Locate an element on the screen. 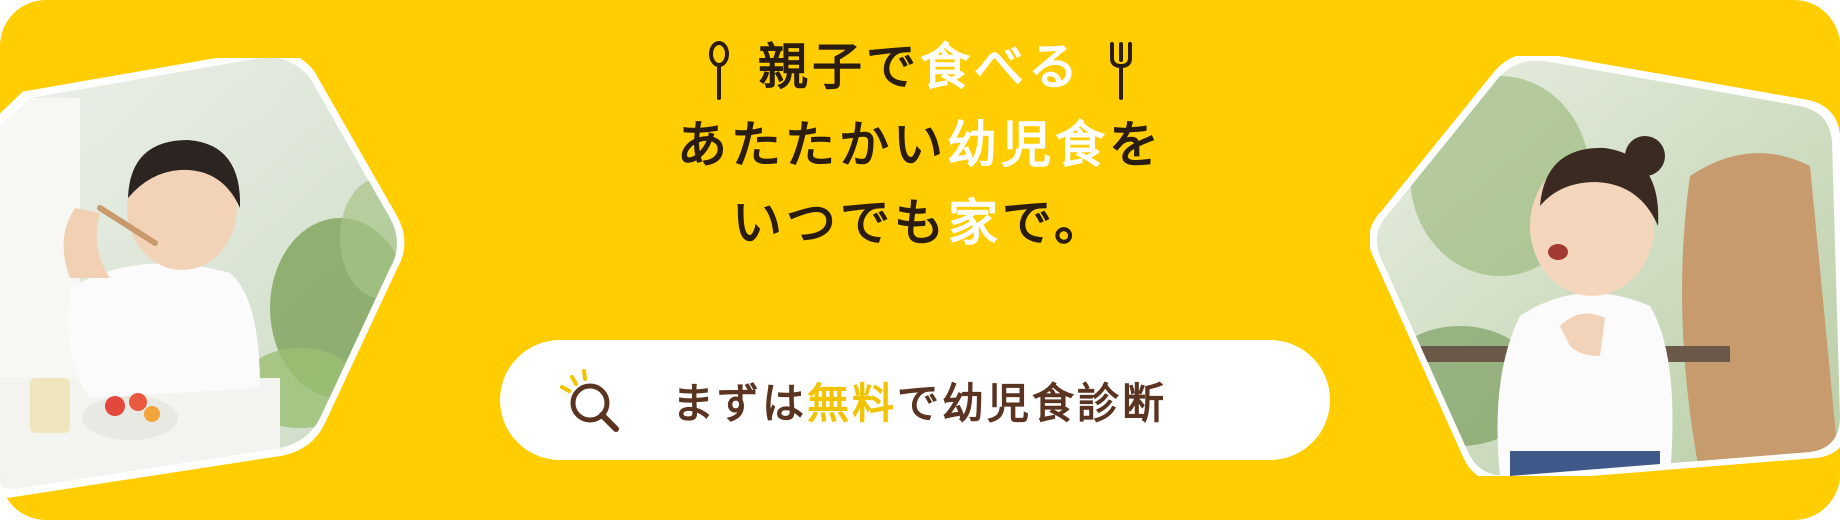 The width and height of the screenshot is (1840, 520). cta-highlight: 無料 is located at coordinates (852, 403).